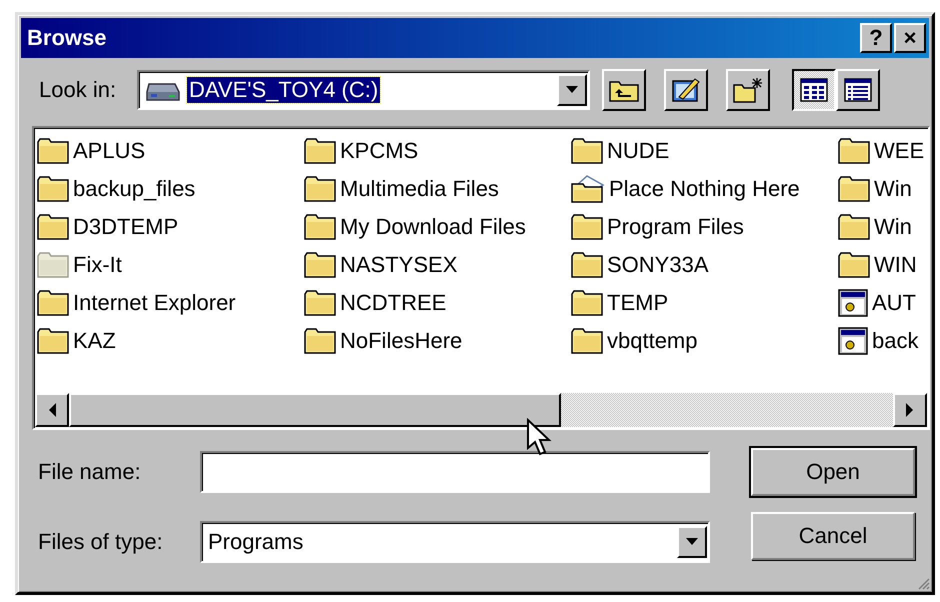 Image resolution: width=940 pixels, height=602 pixels. Describe the element at coordinates (134, 189) in the screenshot. I see `file-name: backup_files` at that location.